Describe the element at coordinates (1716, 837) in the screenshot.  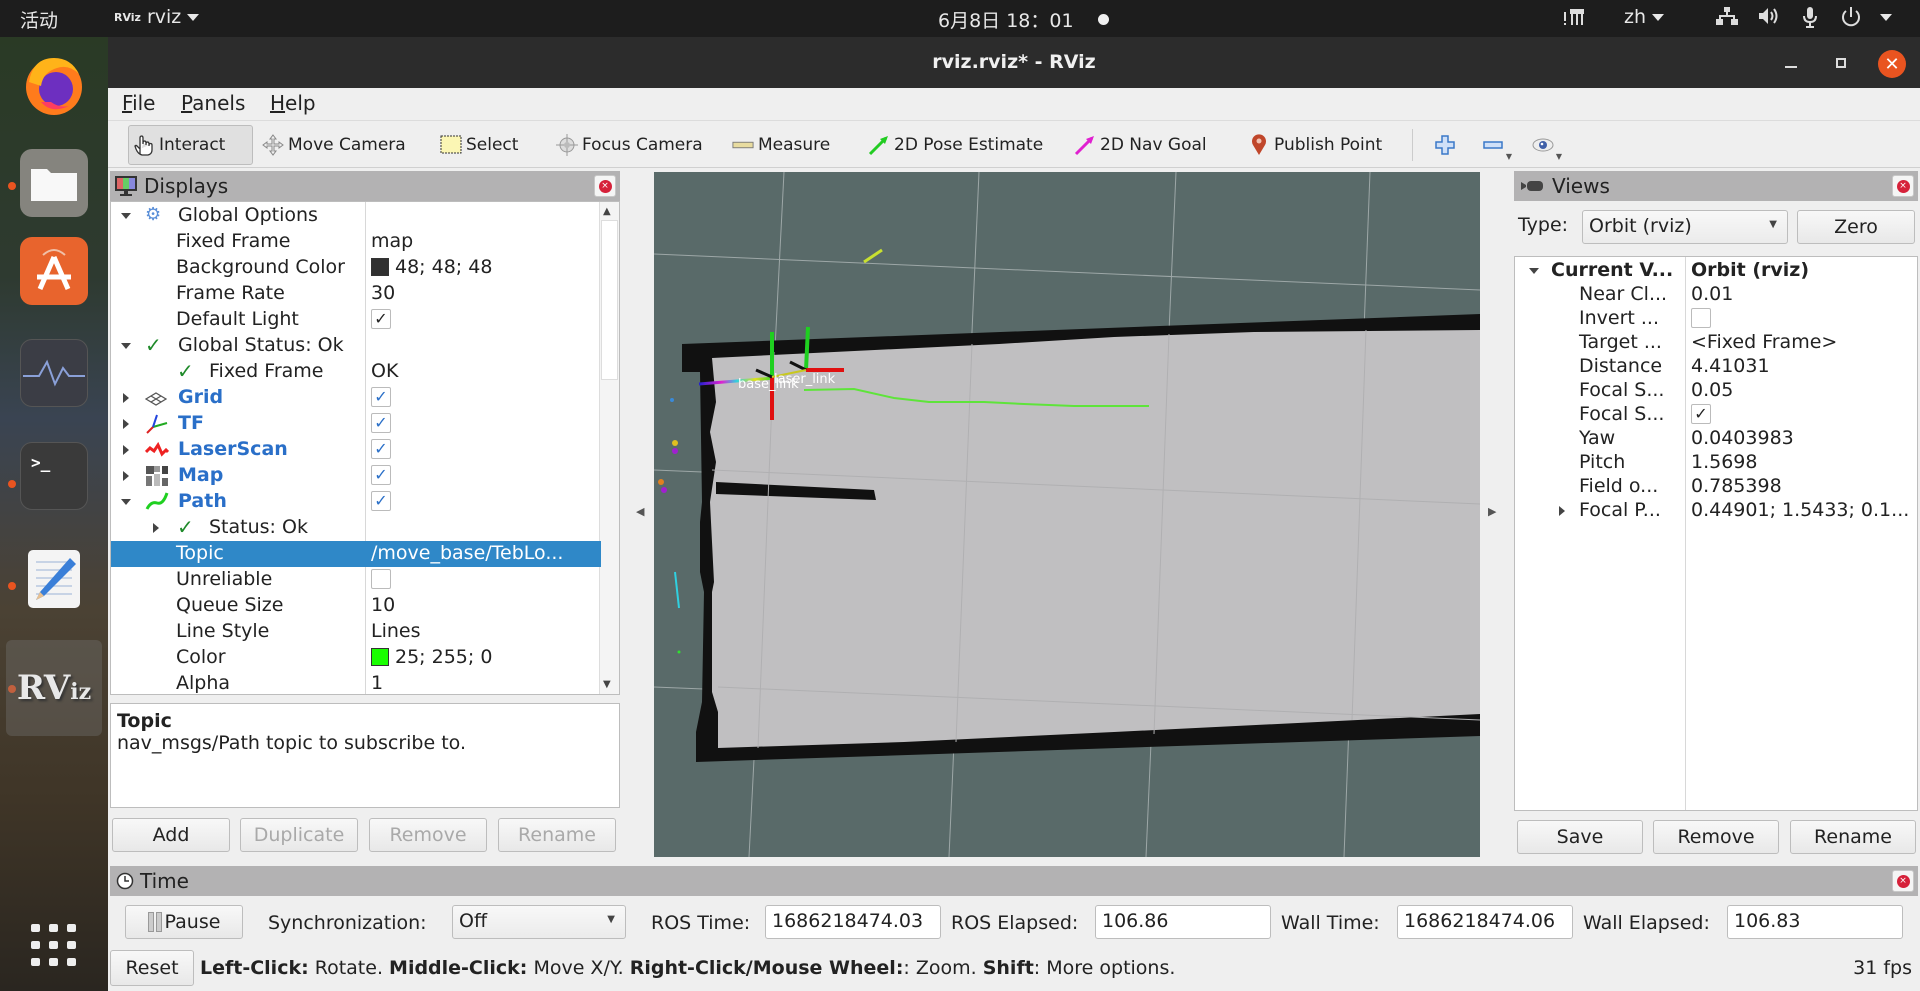
I see `remove-view-button: Remove` at that location.